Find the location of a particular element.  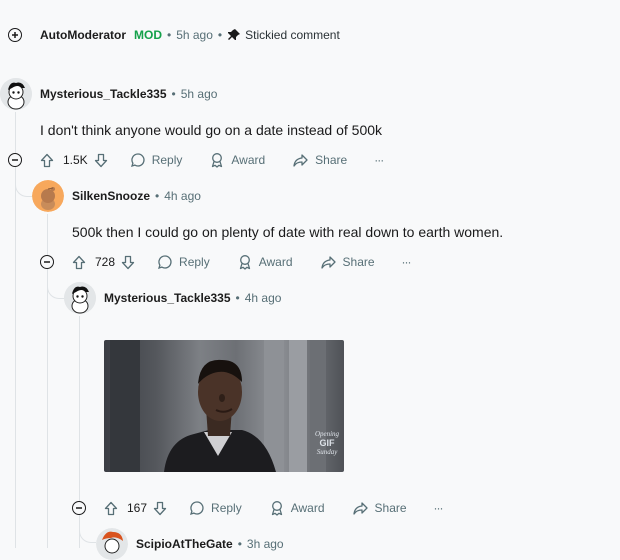

expand-thread-button is located at coordinates (15, 35).